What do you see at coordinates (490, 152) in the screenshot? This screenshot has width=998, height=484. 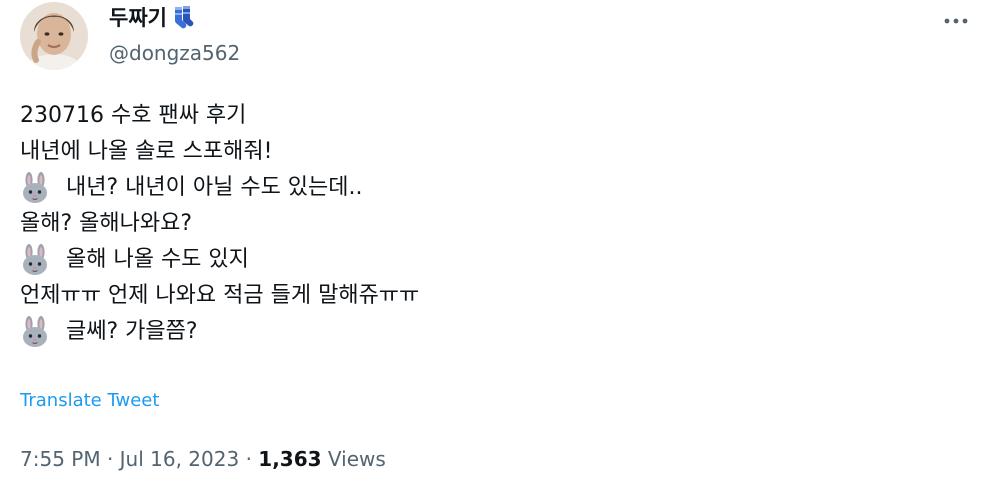 I see `tweet-line: 내년에 나올 솔로 스포해줘!` at bounding box center [490, 152].